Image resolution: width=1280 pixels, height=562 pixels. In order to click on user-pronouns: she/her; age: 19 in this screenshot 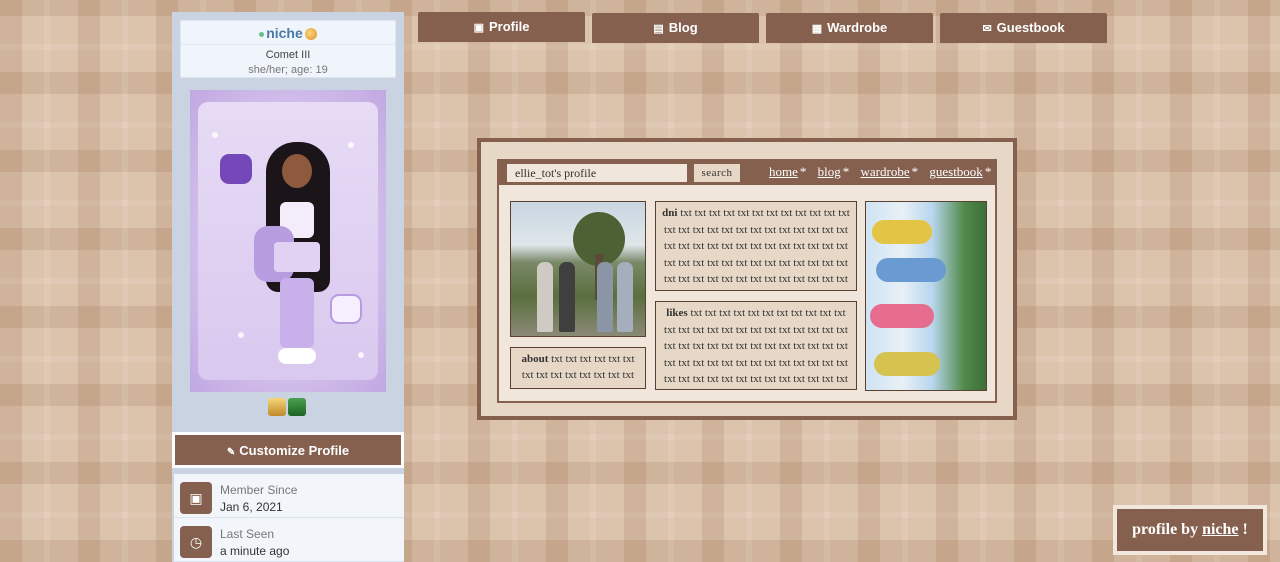, I will do `click(288, 70)`.